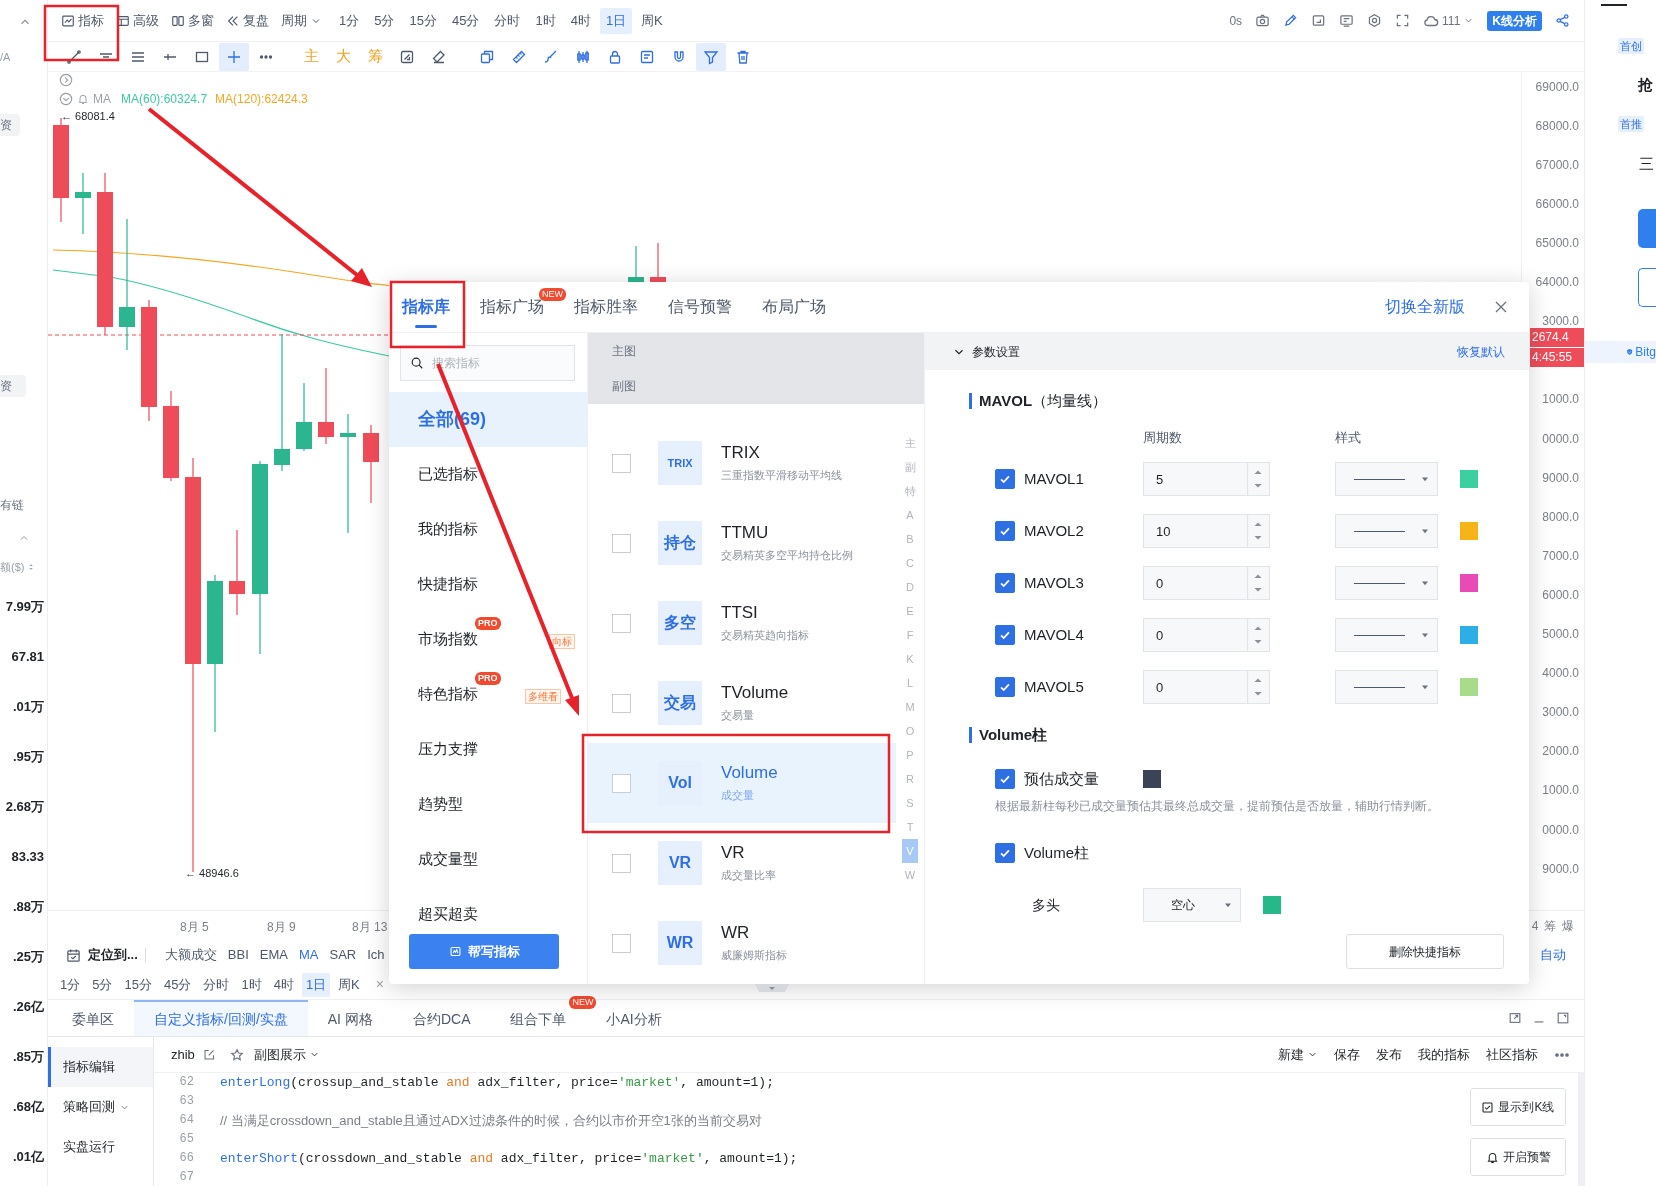 The image size is (1656, 1186). I want to click on period-tab: 1分, so click(70, 984).